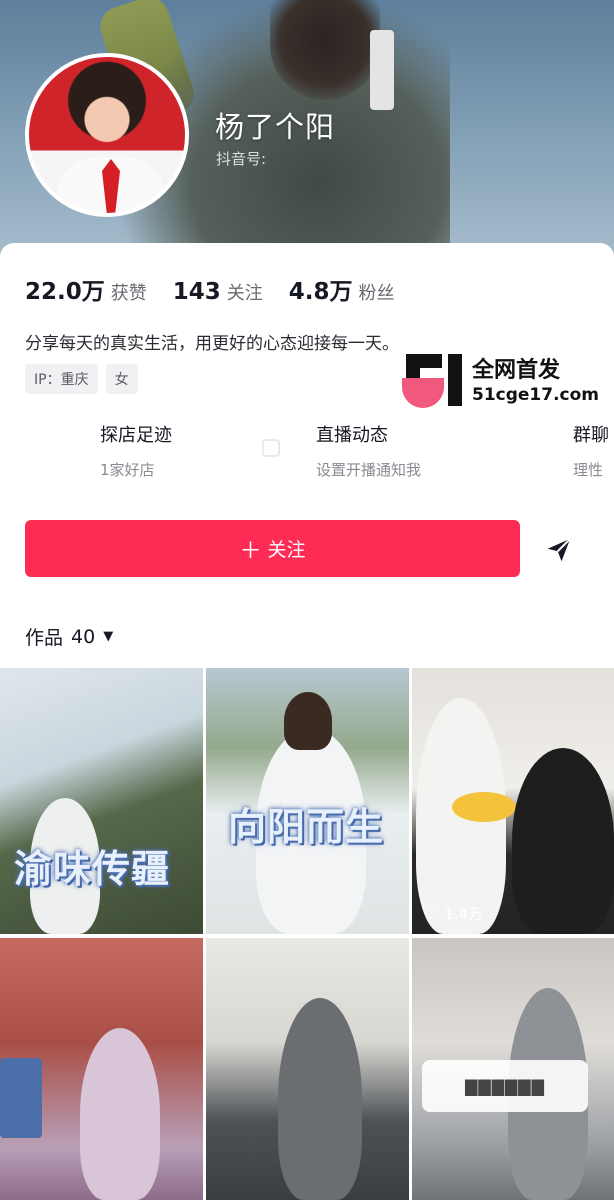  I want to click on nickname: 杨了个阳, so click(275, 127).